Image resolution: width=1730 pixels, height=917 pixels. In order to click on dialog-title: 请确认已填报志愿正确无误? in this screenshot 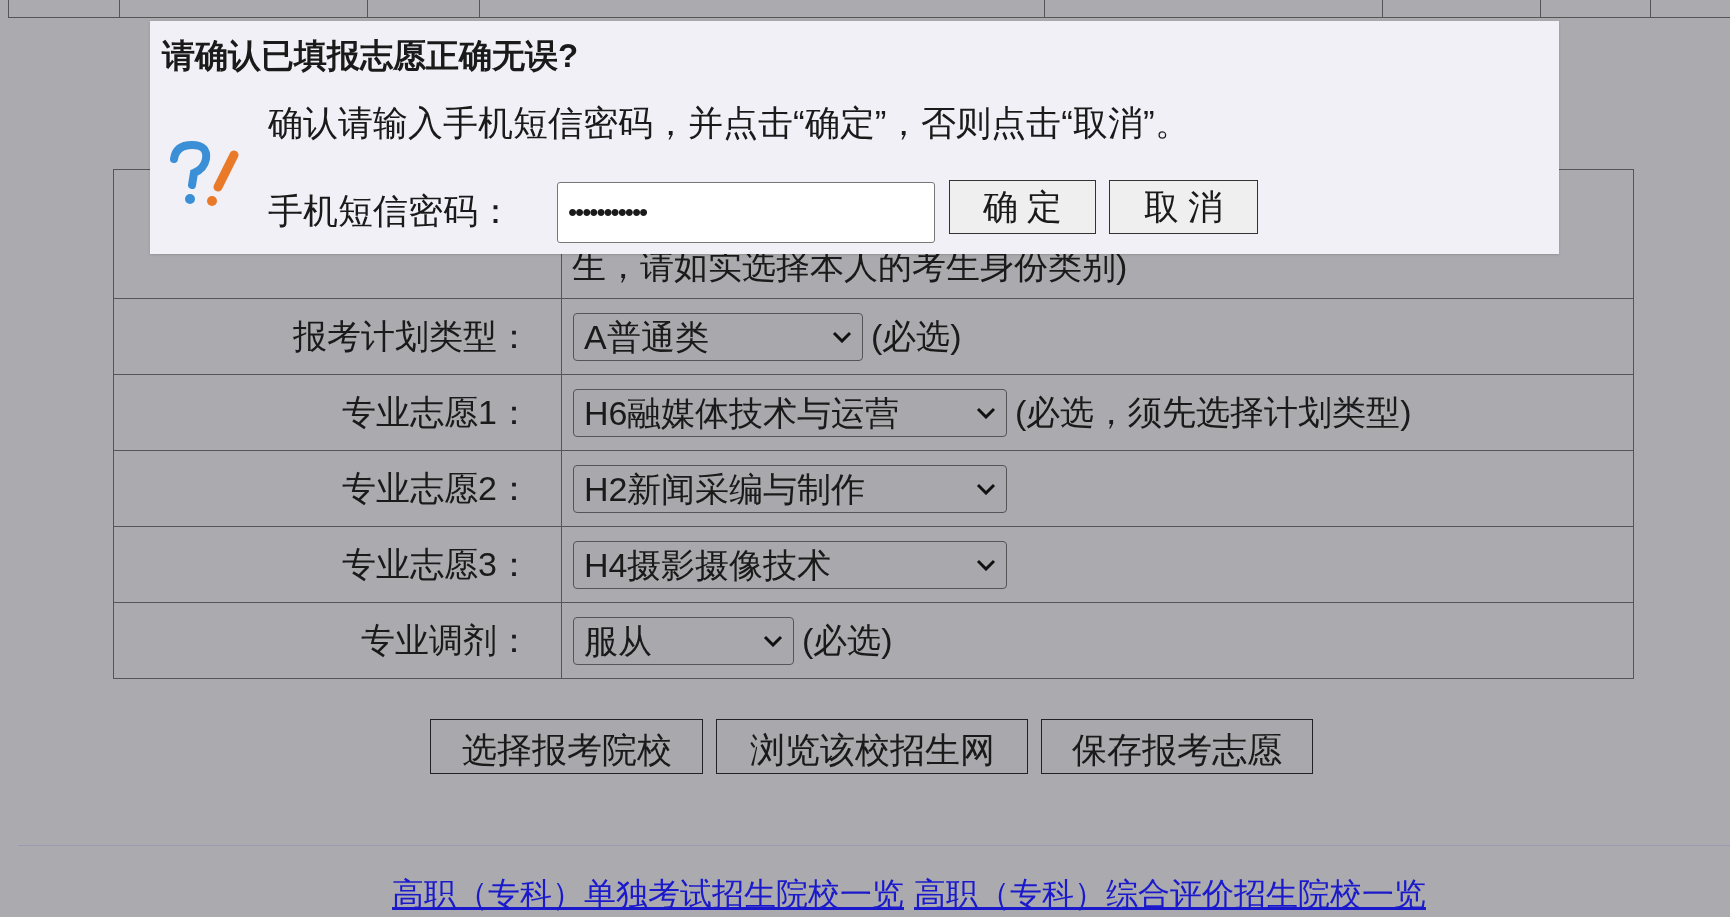, I will do `click(370, 56)`.